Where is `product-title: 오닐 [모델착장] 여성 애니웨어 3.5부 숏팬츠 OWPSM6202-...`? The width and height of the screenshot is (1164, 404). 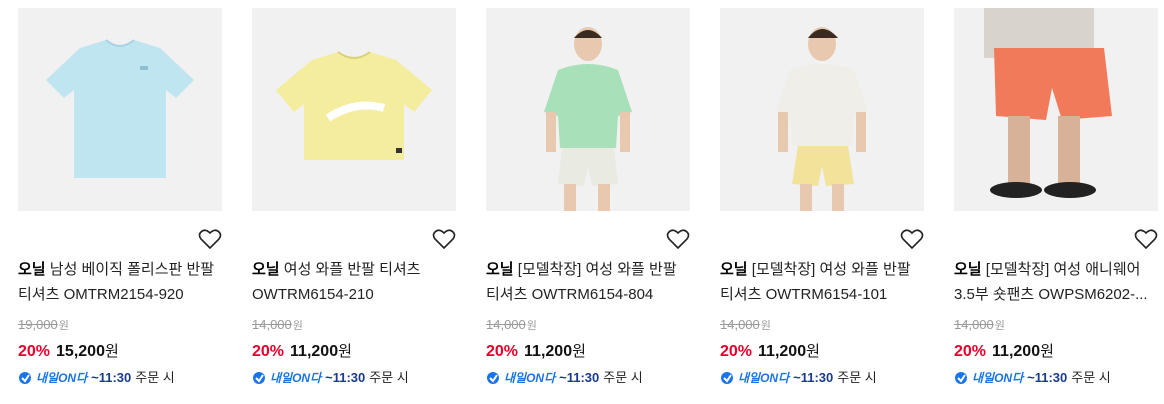 product-title: 오닐 [모델착장] 여성 애니웨어 3.5부 숏팬츠 OWPSM6202-... is located at coordinates (1056, 282).